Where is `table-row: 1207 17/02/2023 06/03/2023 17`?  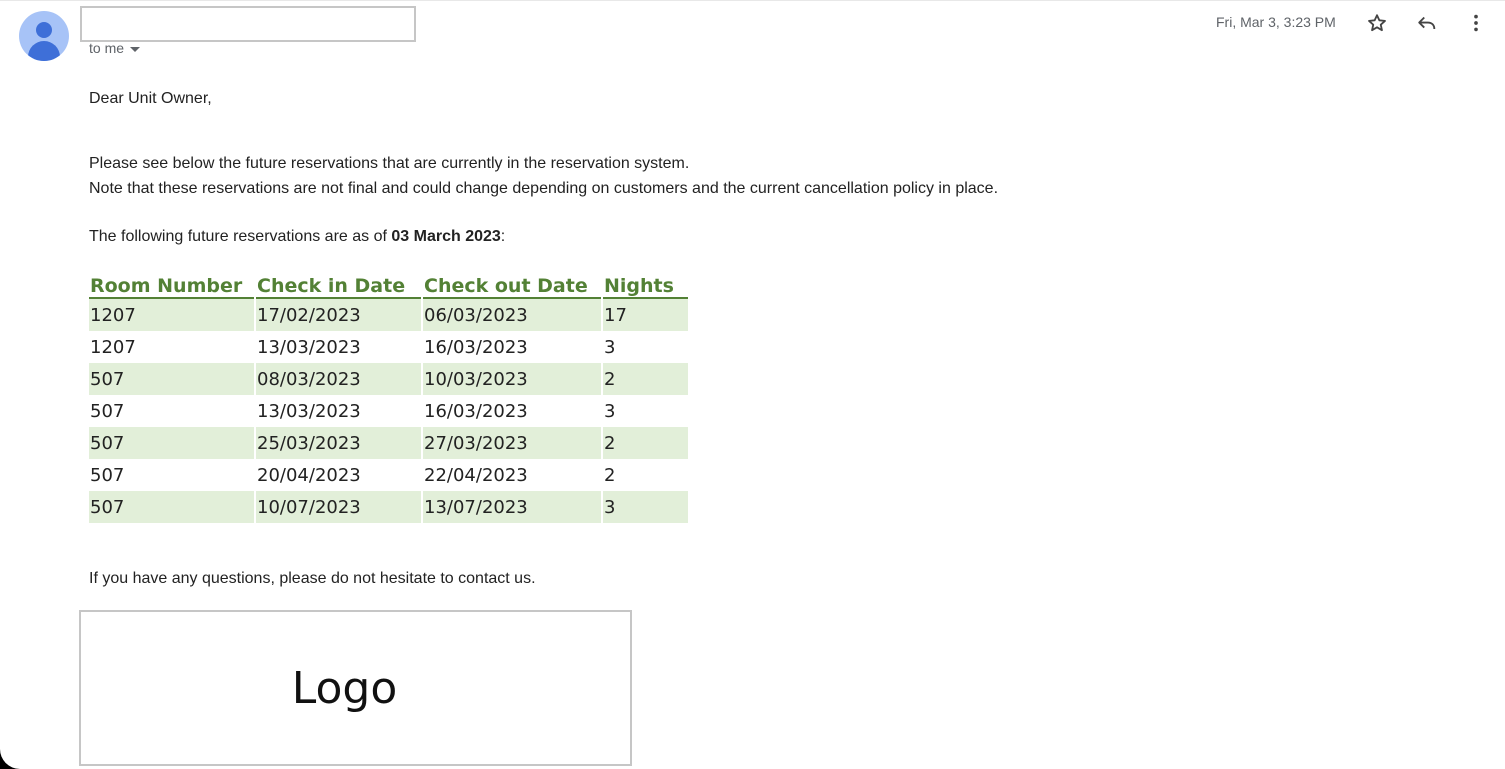 table-row: 1207 17/02/2023 06/03/2023 17 is located at coordinates (388, 315).